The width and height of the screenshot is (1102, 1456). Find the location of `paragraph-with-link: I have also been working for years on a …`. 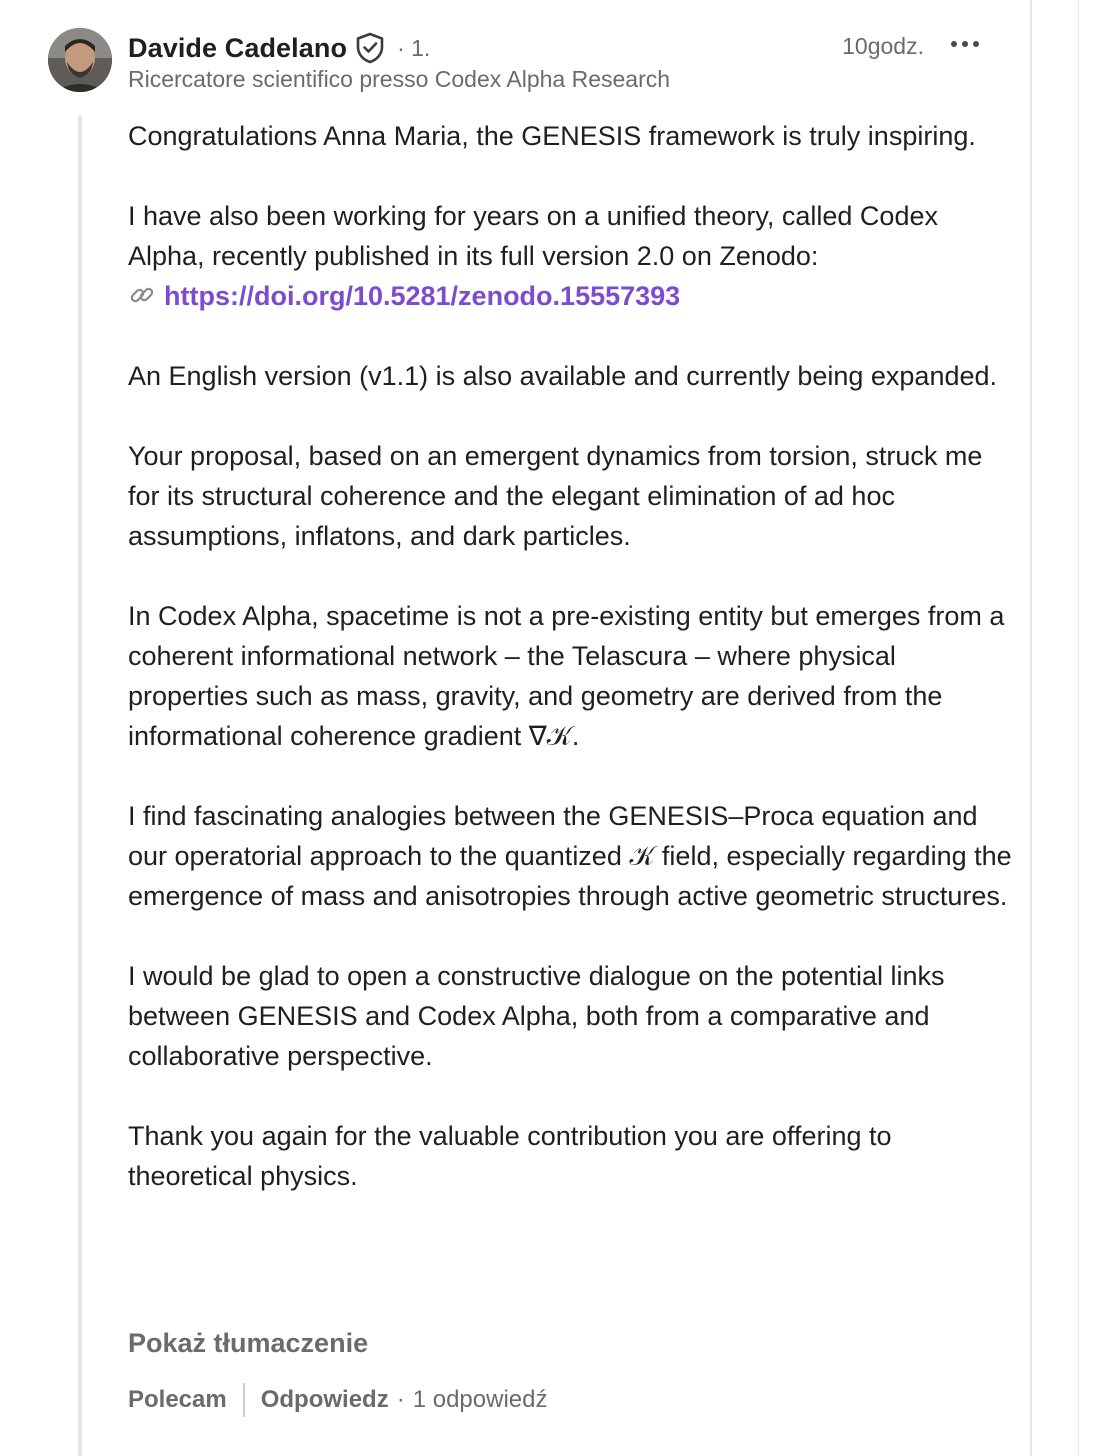

paragraph-with-link: I have also been working for years on a … is located at coordinates (573, 256).